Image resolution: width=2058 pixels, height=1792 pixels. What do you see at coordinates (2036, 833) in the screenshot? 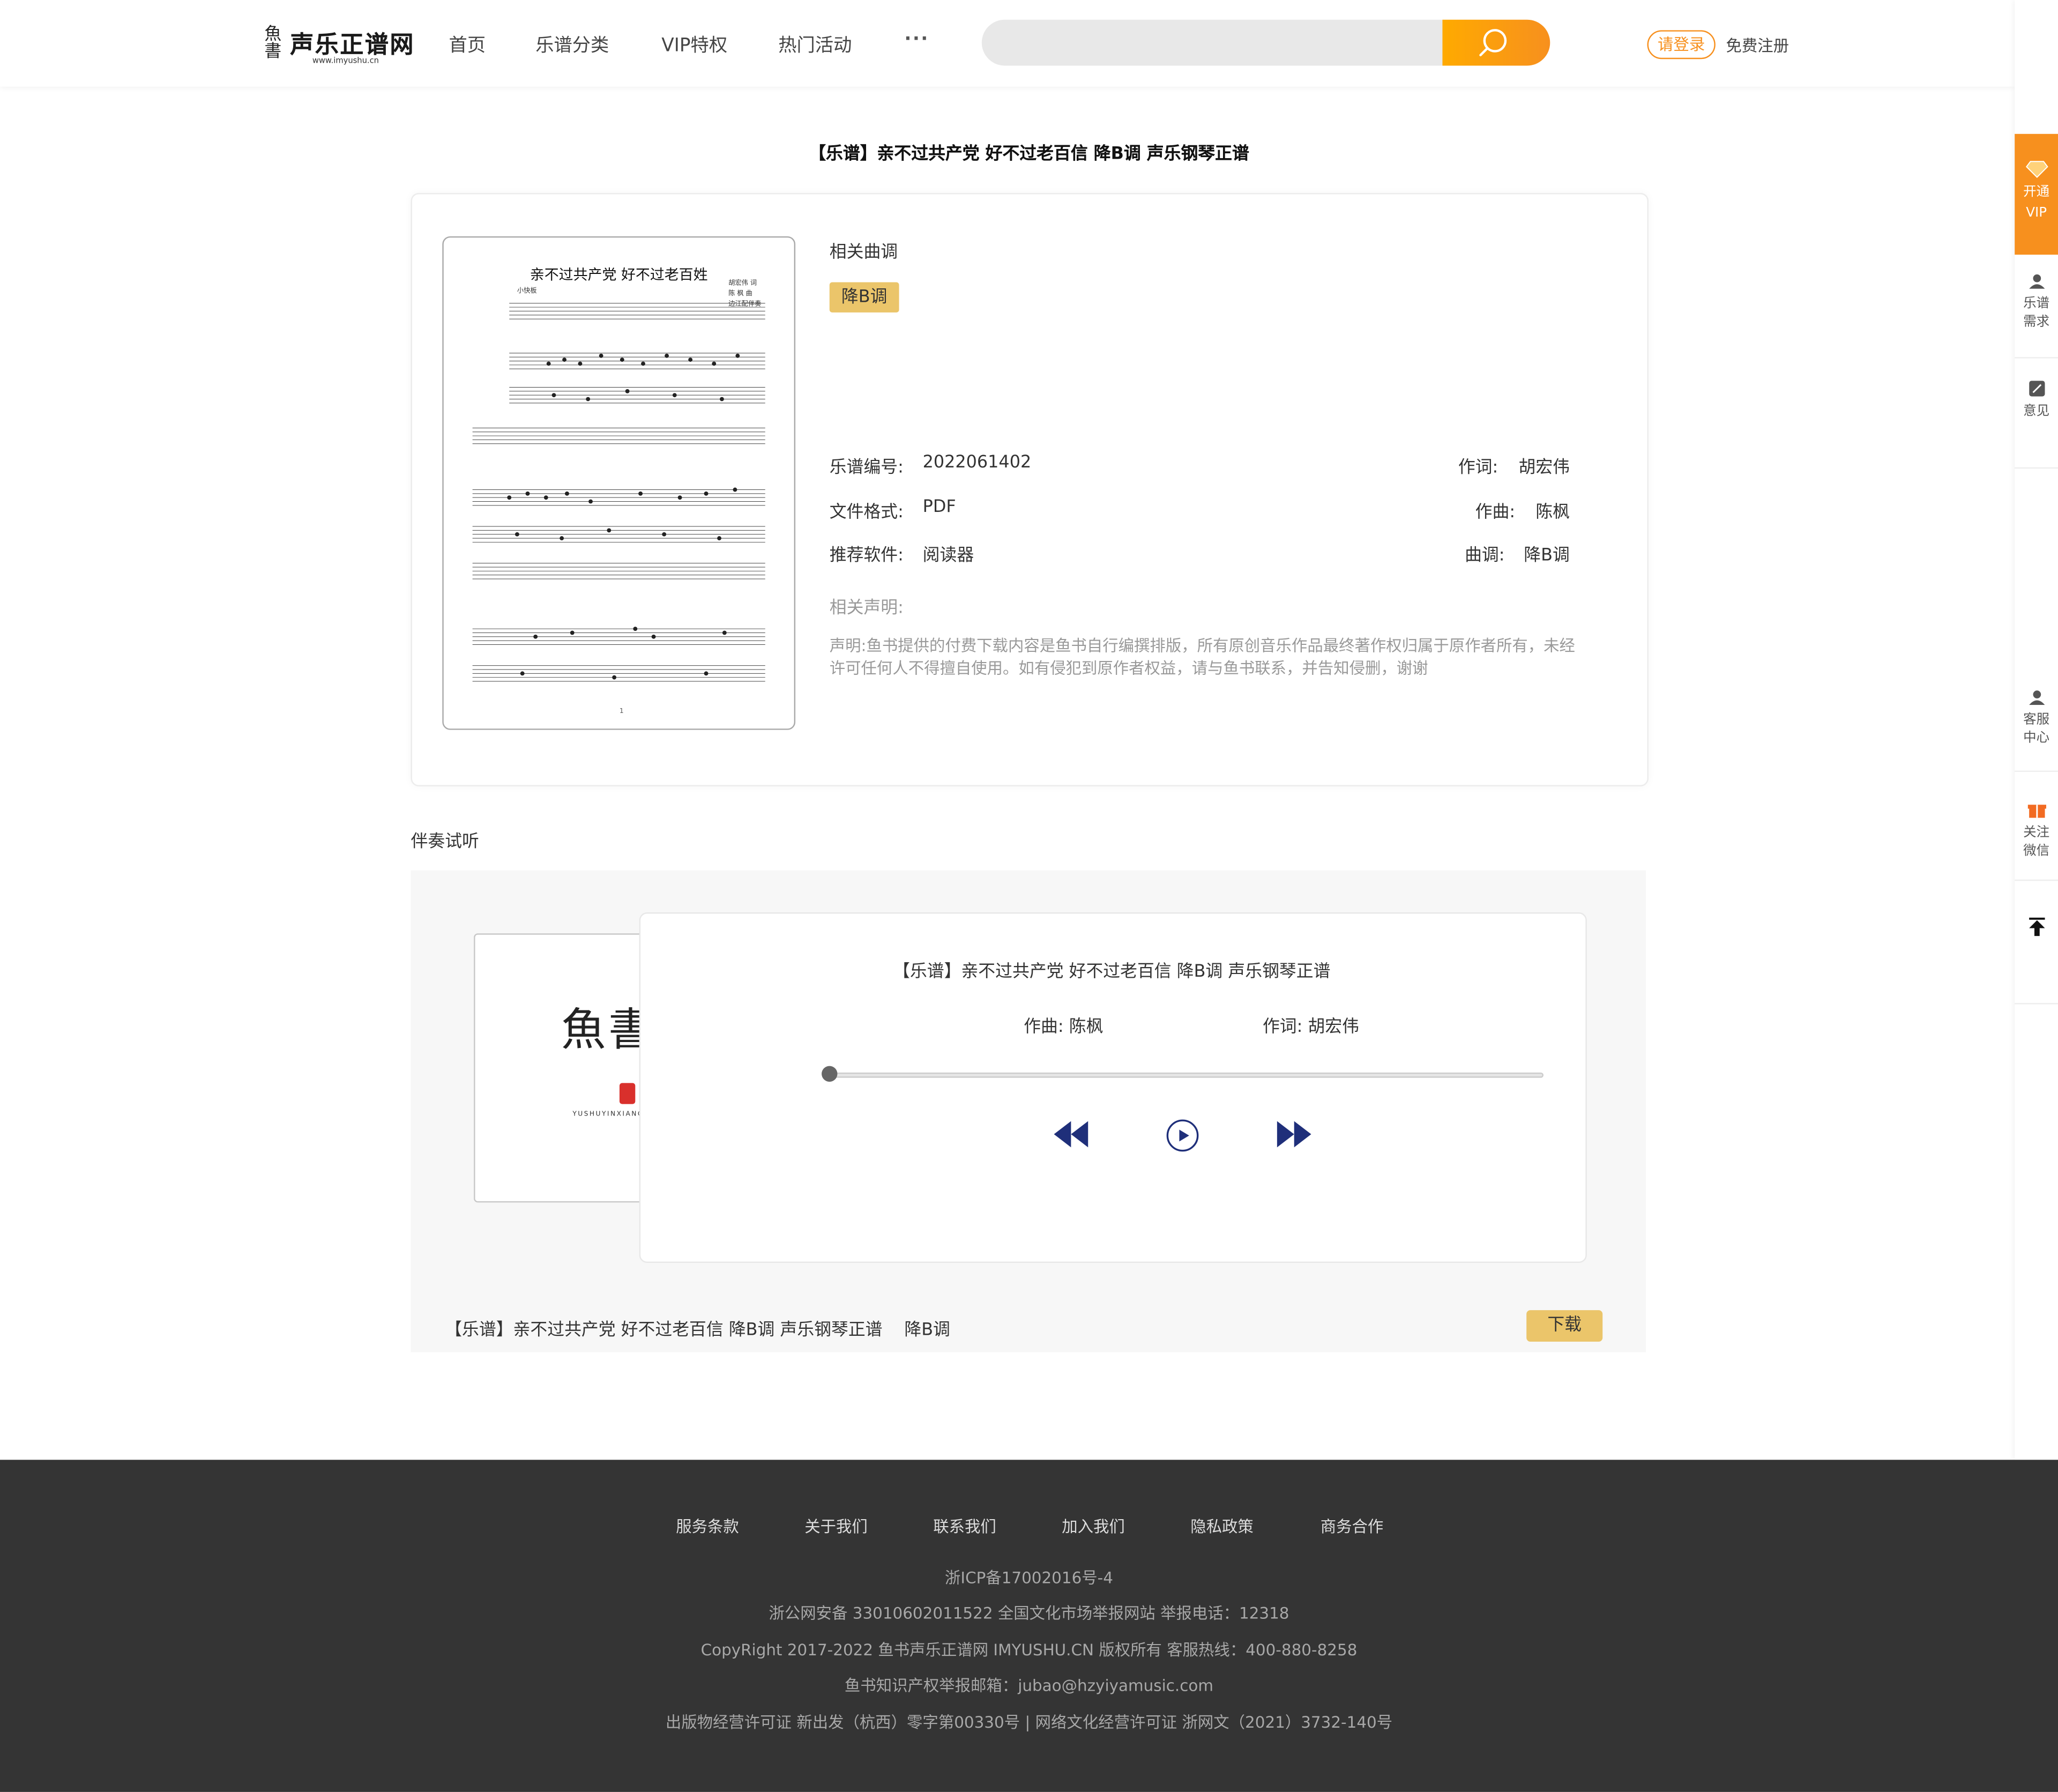
I see `rail-wechat-line1: 关注` at bounding box center [2036, 833].